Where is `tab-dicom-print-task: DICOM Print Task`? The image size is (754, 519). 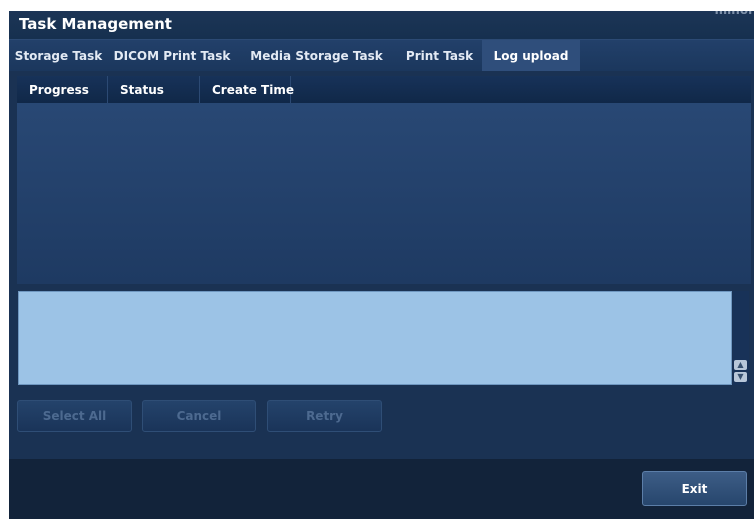
tab-dicom-print-task: DICOM Print Task is located at coordinates (172, 55).